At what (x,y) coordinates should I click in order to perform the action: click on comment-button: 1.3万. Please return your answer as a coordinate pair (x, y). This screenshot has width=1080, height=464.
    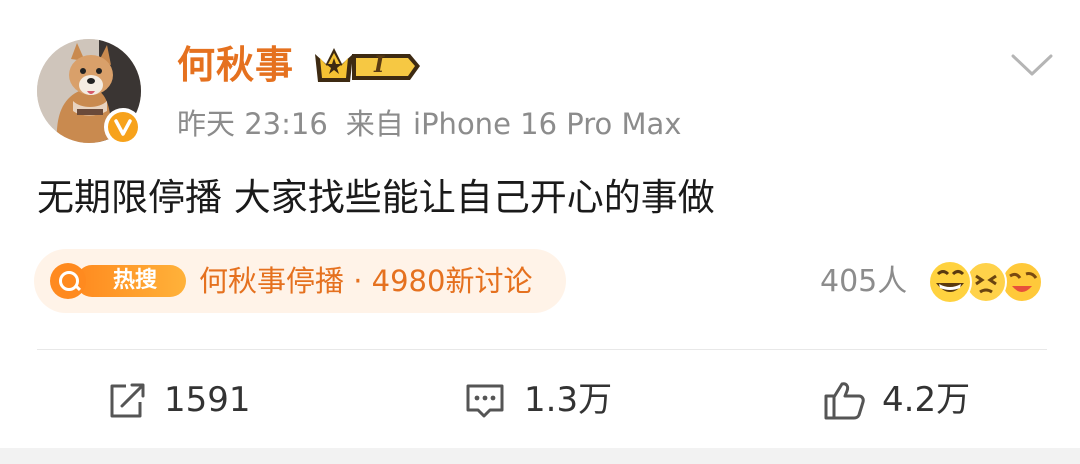
    Looking at the image, I should click on (544, 400).